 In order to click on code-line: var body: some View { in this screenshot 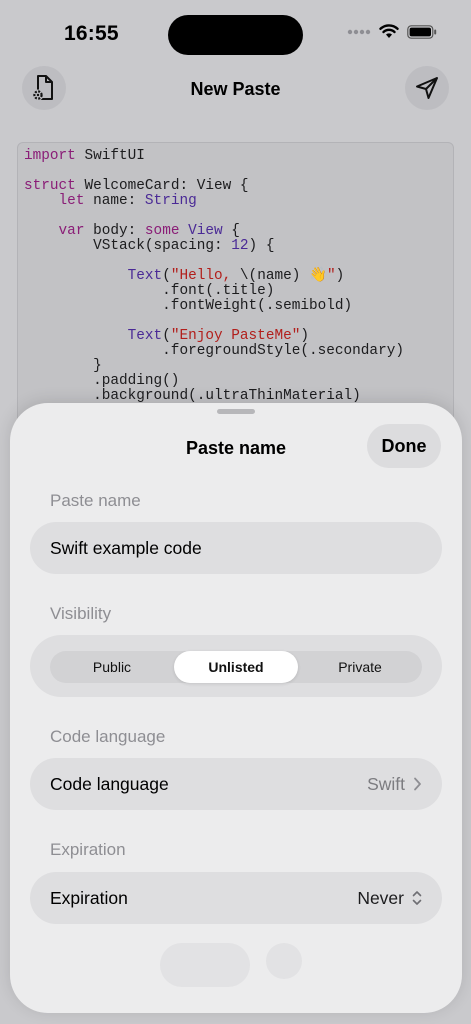, I will do `click(235, 231)`.